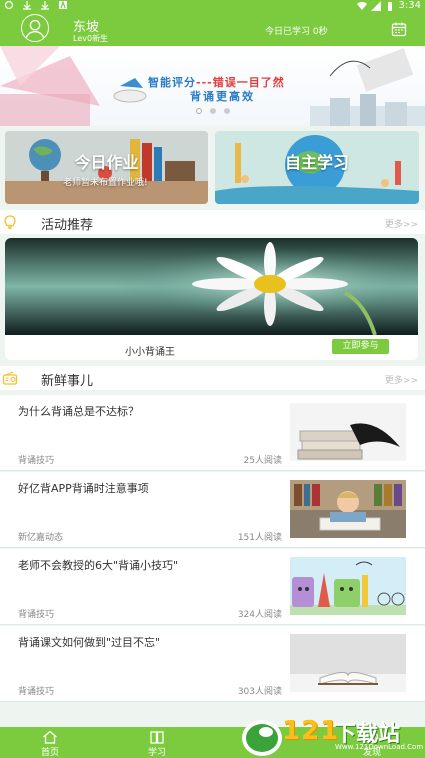  What do you see at coordinates (212, 664) in the screenshot?
I see `news-item: 背诵课文如何做到"过目不忘" 背诵技巧 303人阅读` at bounding box center [212, 664].